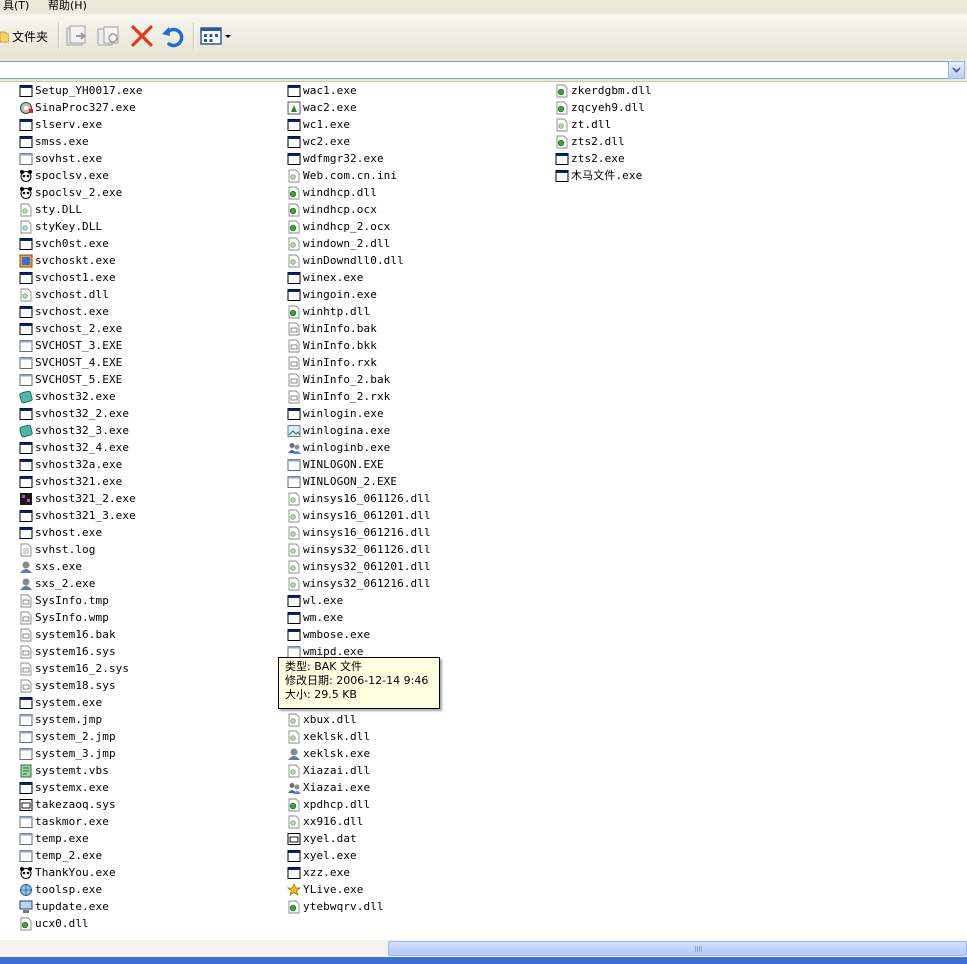 The image size is (967, 964). What do you see at coordinates (64, 617) in the screenshot?
I see `file-item: SysInfo.wmp` at bounding box center [64, 617].